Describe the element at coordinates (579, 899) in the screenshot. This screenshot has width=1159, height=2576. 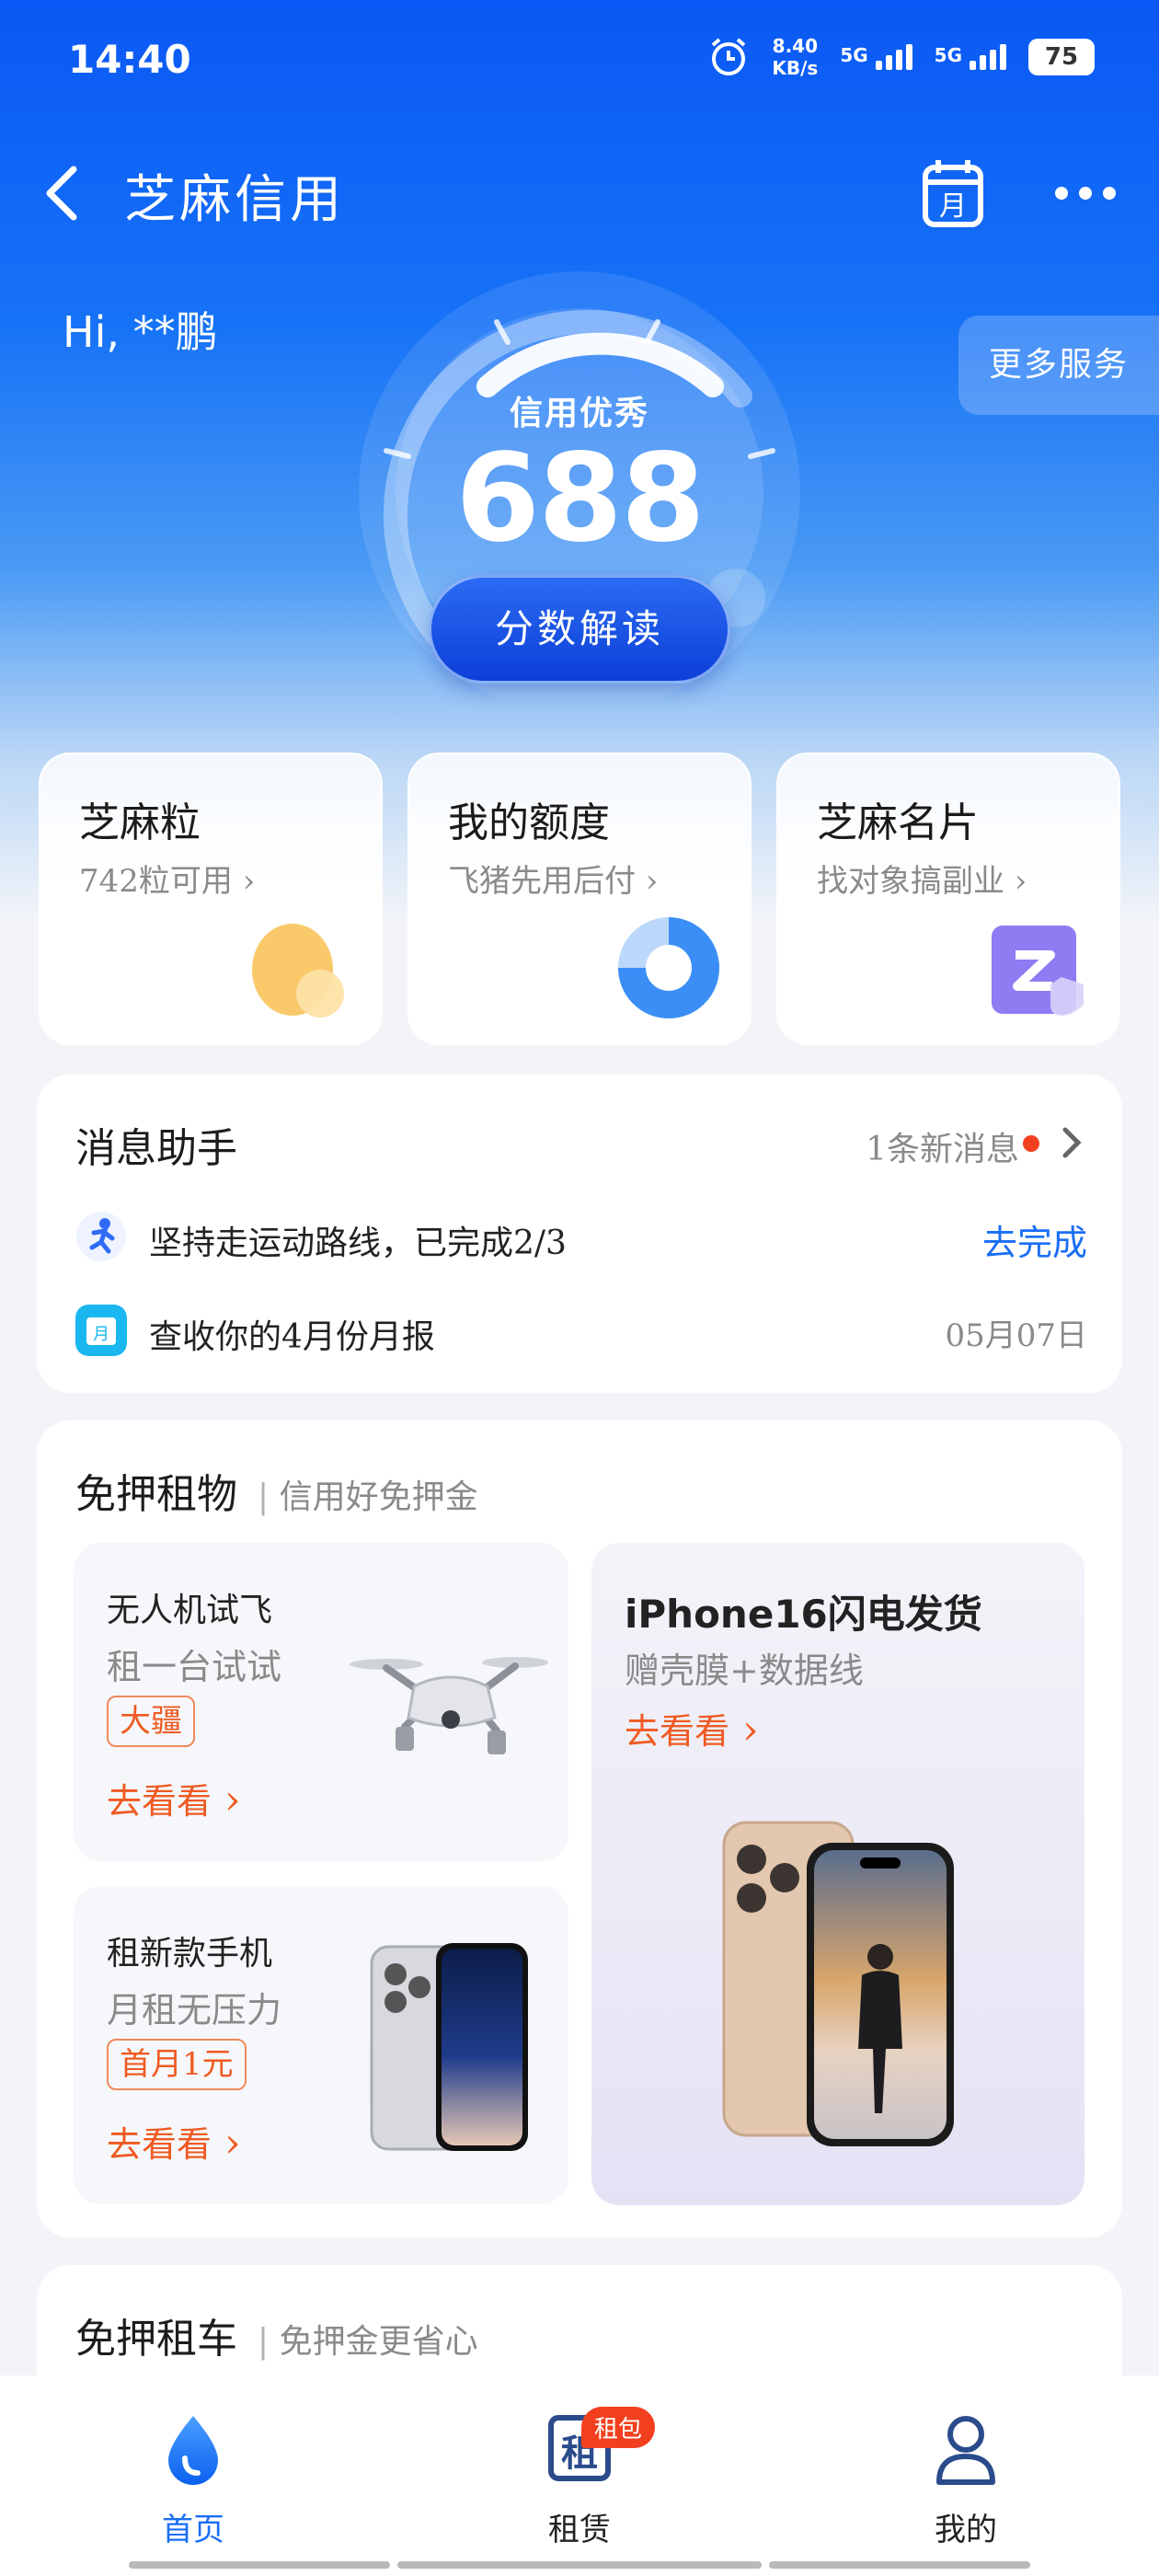
I see `quick-card-my-limit: 我的额度 飞猪先用后付 ›` at that location.